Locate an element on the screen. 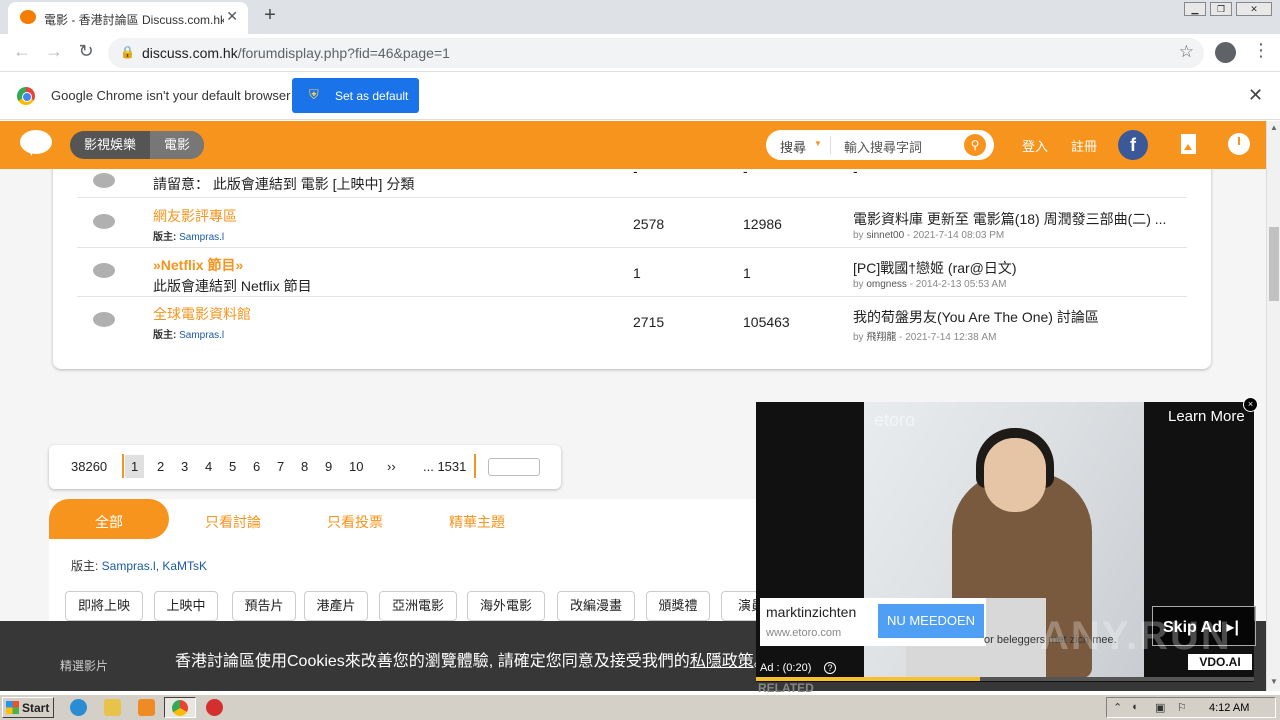  back-icon: ← is located at coordinates (22, 51).